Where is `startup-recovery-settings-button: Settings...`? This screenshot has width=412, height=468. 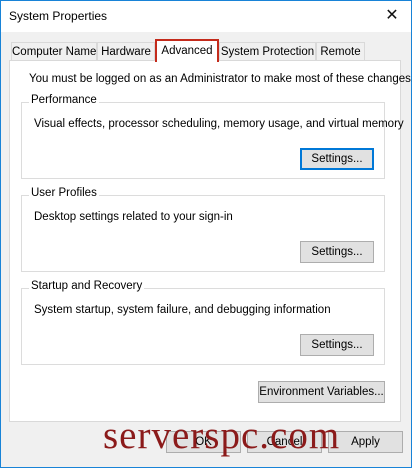
startup-recovery-settings-button: Settings... is located at coordinates (337, 345).